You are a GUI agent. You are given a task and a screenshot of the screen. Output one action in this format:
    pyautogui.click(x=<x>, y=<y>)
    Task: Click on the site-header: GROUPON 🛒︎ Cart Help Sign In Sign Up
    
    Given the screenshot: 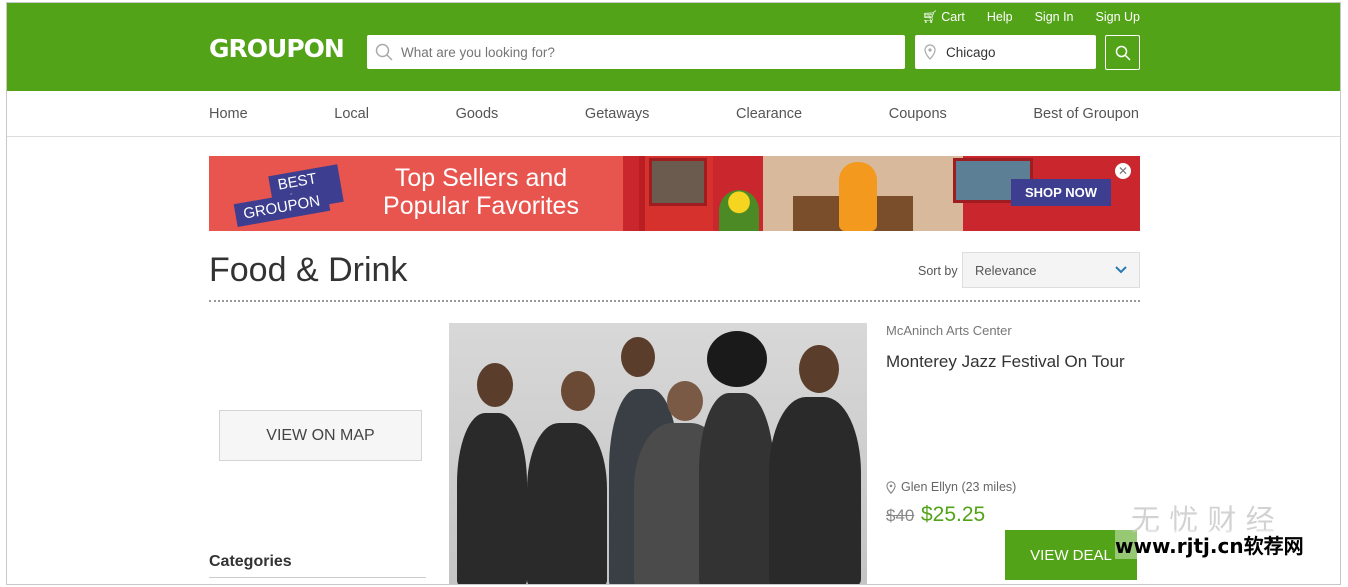 What is the action you would take?
    pyautogui.click(x=673, y=47)
    